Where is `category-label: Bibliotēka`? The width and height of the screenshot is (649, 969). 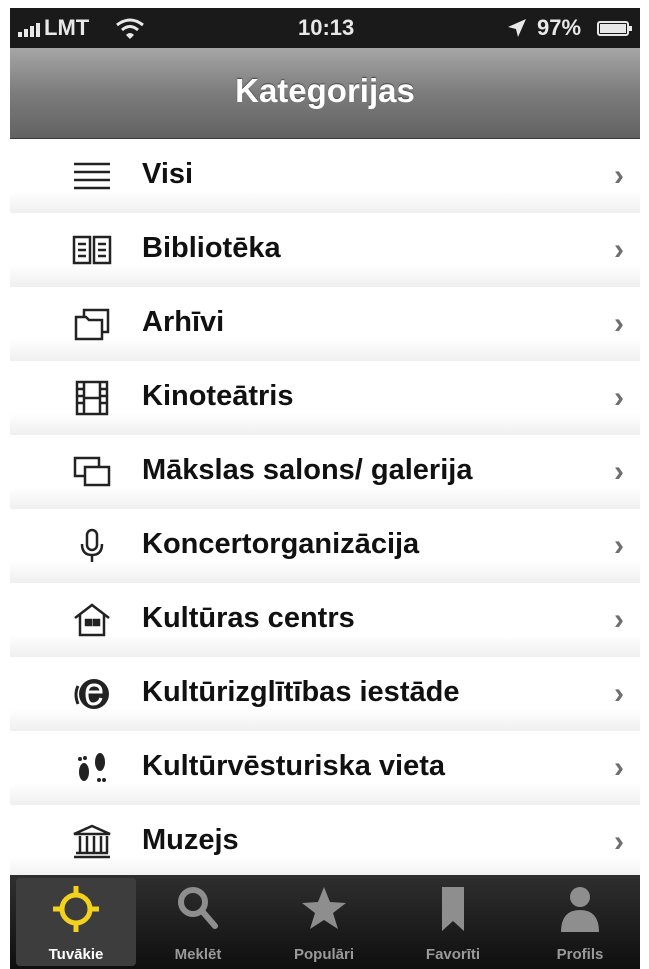 category-label: Bibliotēka is located at coordinates (211, 248).